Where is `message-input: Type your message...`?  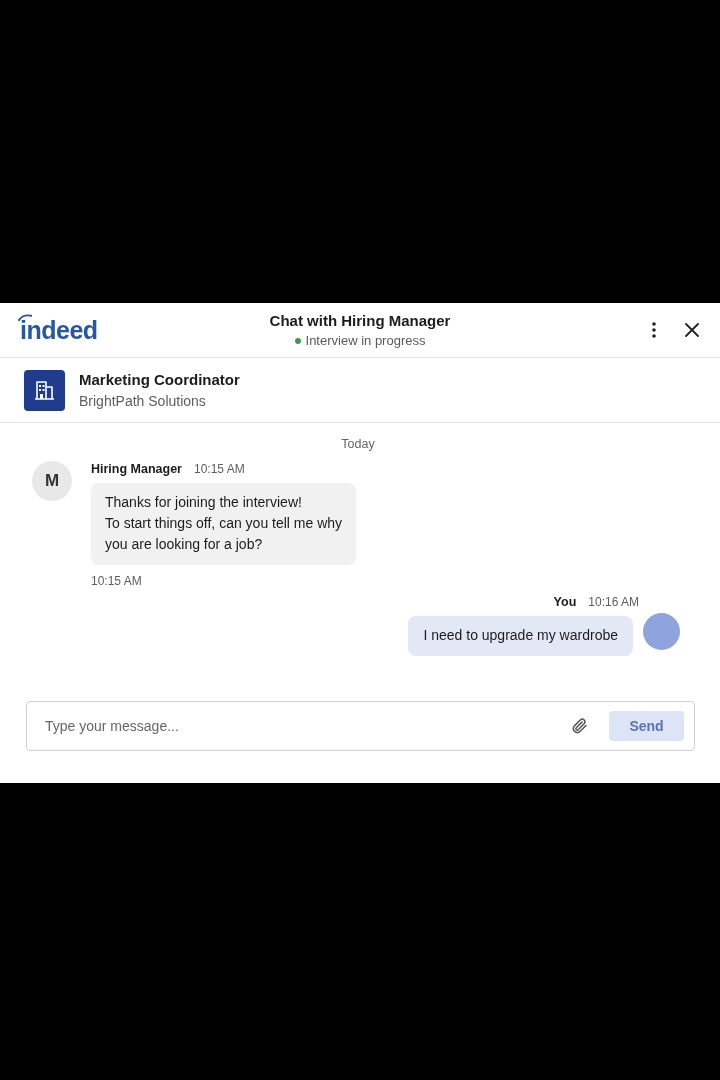
message-input: Type your message... is located at coordinates (302, 726).